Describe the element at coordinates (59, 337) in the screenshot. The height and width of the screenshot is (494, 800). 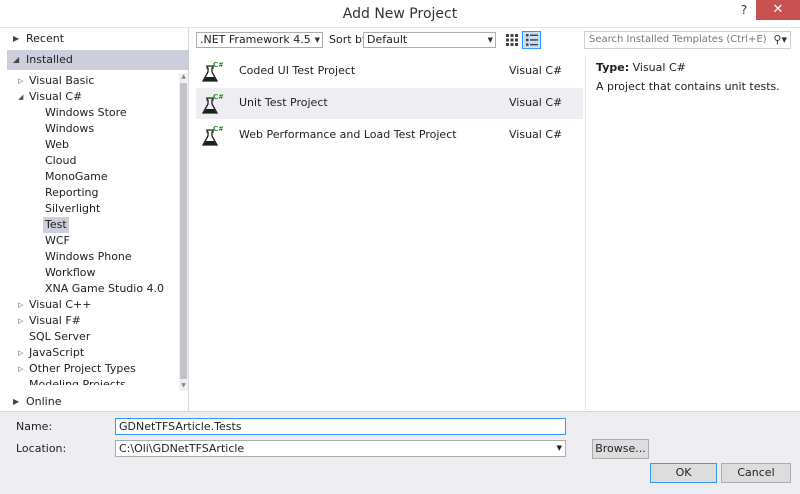
I see `tree-item-sql-server: SQL Server` at that location.